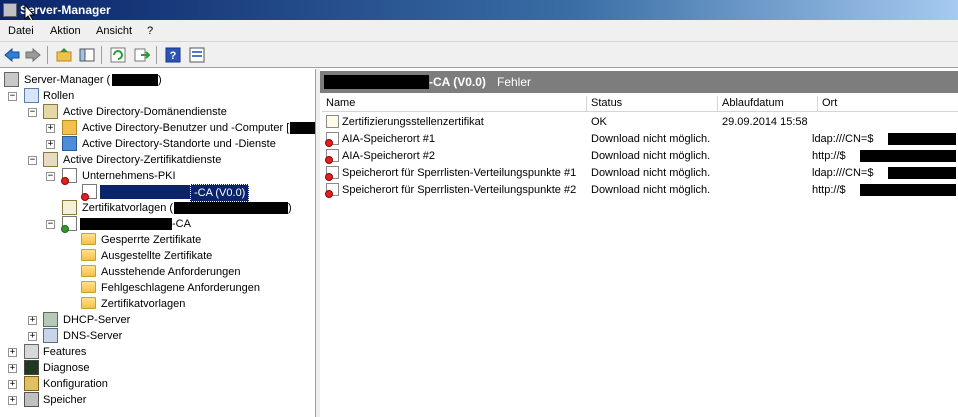 Image resolution: width=958 pixels, height=417 pixels. What do you see at coordinates (12, 55) in the screenshot?
I see `back-icon` at bounding box center [12, 55].